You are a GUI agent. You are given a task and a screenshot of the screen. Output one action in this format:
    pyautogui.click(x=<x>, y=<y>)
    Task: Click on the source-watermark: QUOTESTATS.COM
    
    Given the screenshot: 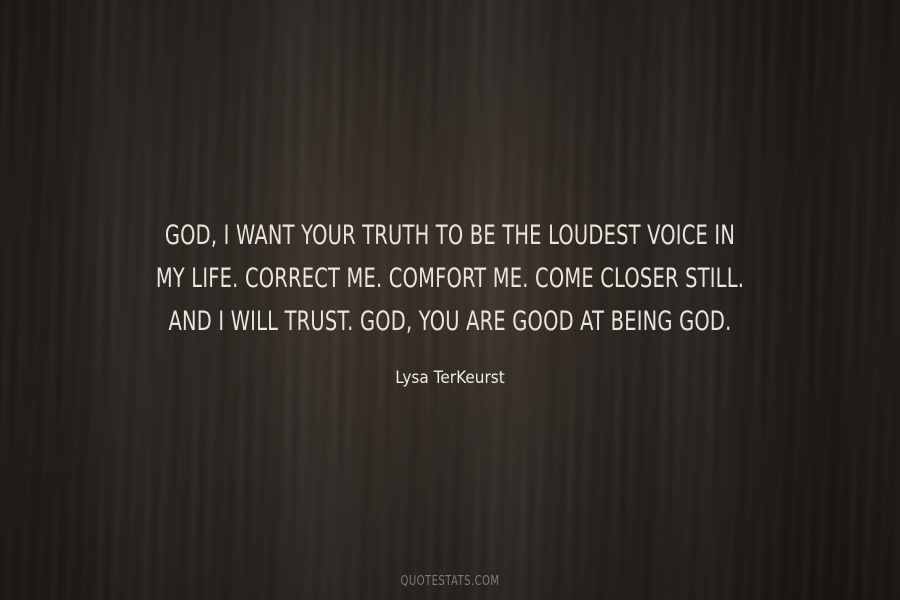 What is the action you would take?
    pyautogui.click(x=450, y=581)
    